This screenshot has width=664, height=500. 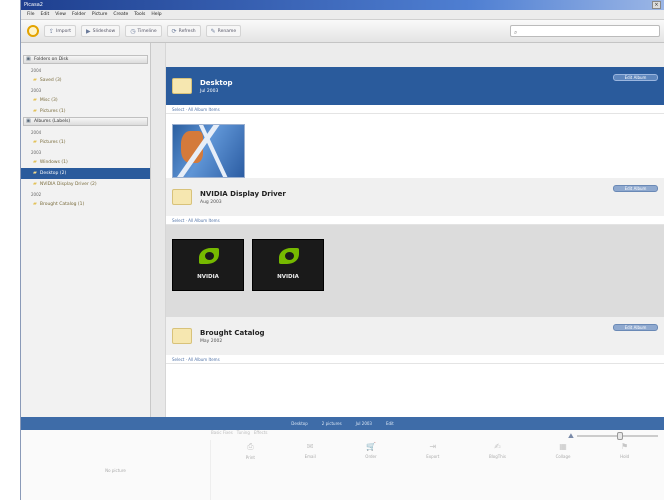 I want to click on zoom-slider, so click(x=617, y=436).